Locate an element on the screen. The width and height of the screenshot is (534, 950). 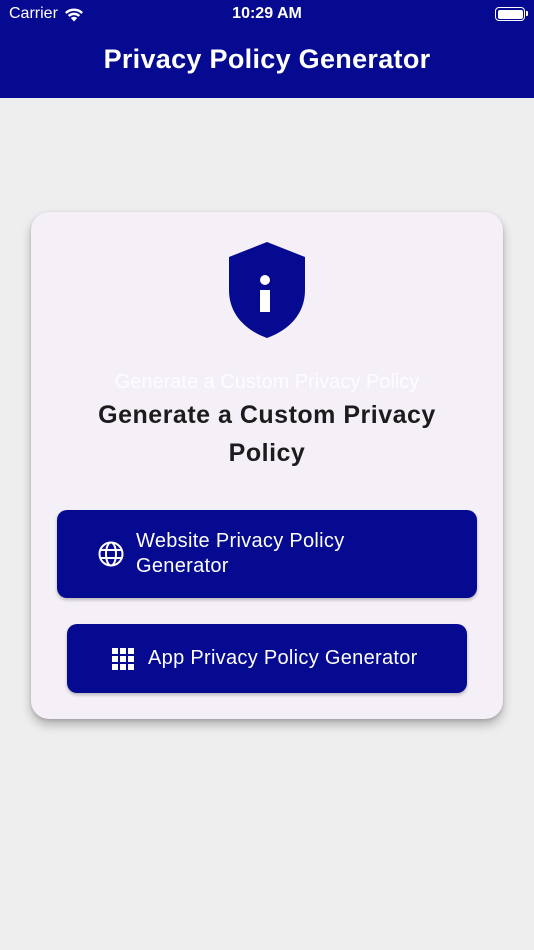
apps-grid-icon is located at coordinates (123, 658).